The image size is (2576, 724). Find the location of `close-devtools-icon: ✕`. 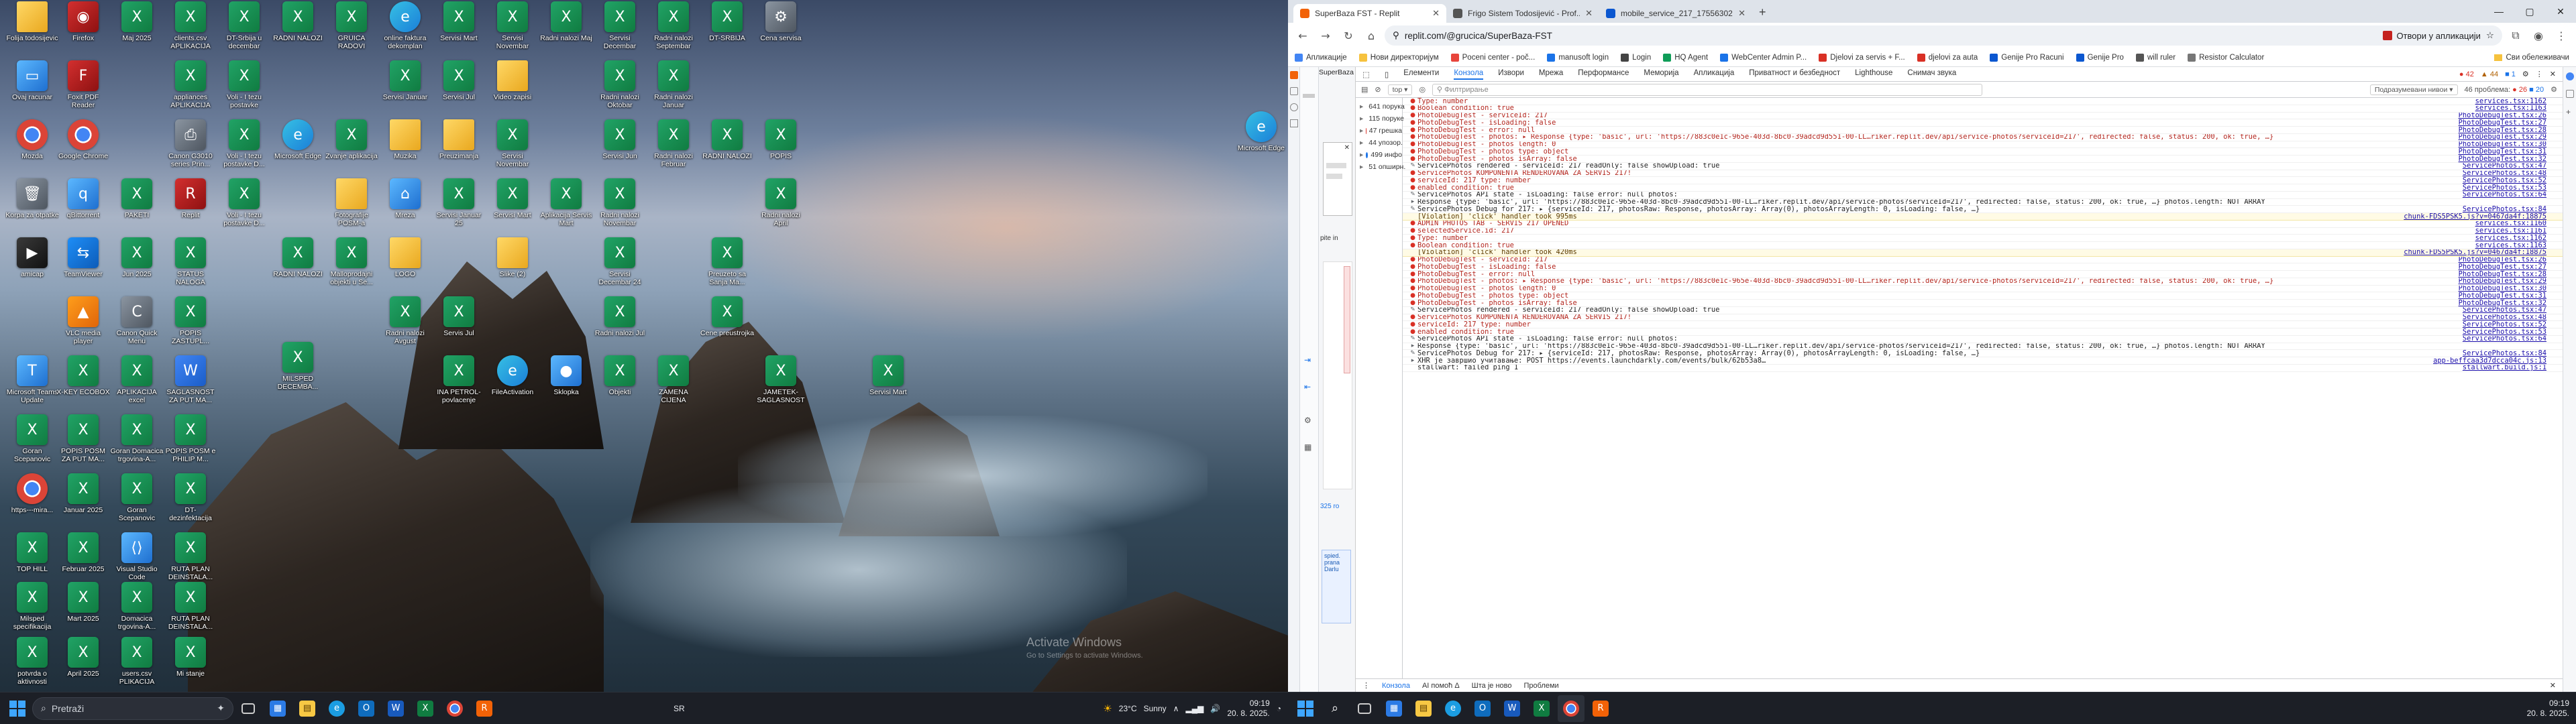

close-devtools-icon: ✕ is located at coordinates (2553, 74).